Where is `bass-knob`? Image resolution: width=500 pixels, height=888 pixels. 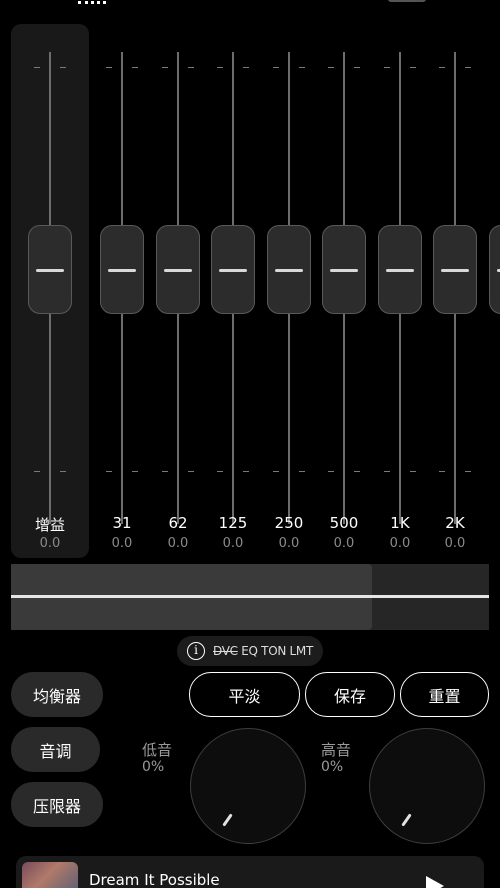 bass-knob is located at coordinates (248, 786).